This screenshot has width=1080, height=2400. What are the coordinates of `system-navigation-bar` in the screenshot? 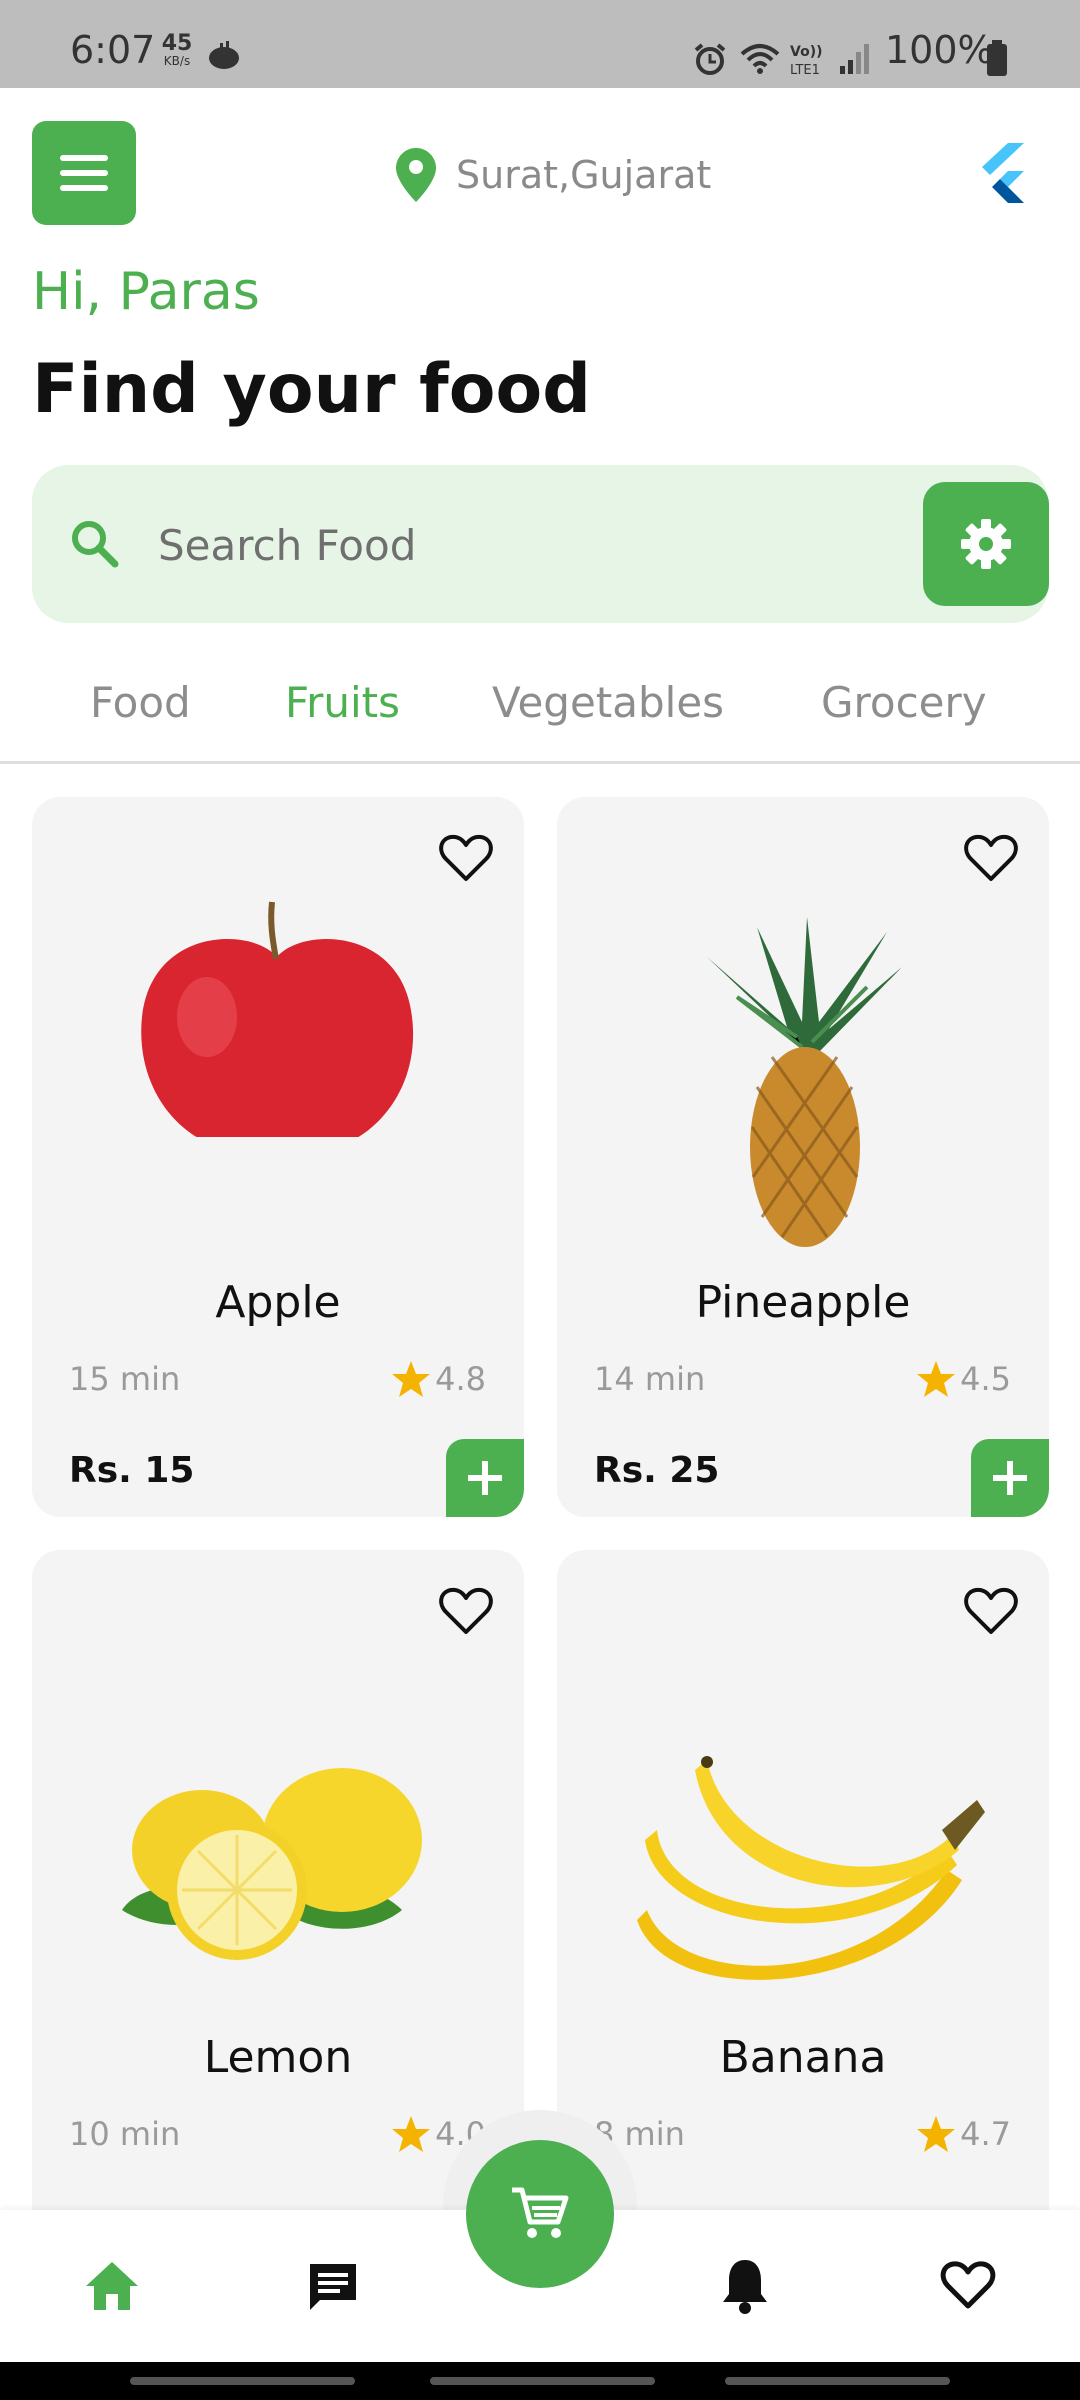 It's located at (540, 2381).